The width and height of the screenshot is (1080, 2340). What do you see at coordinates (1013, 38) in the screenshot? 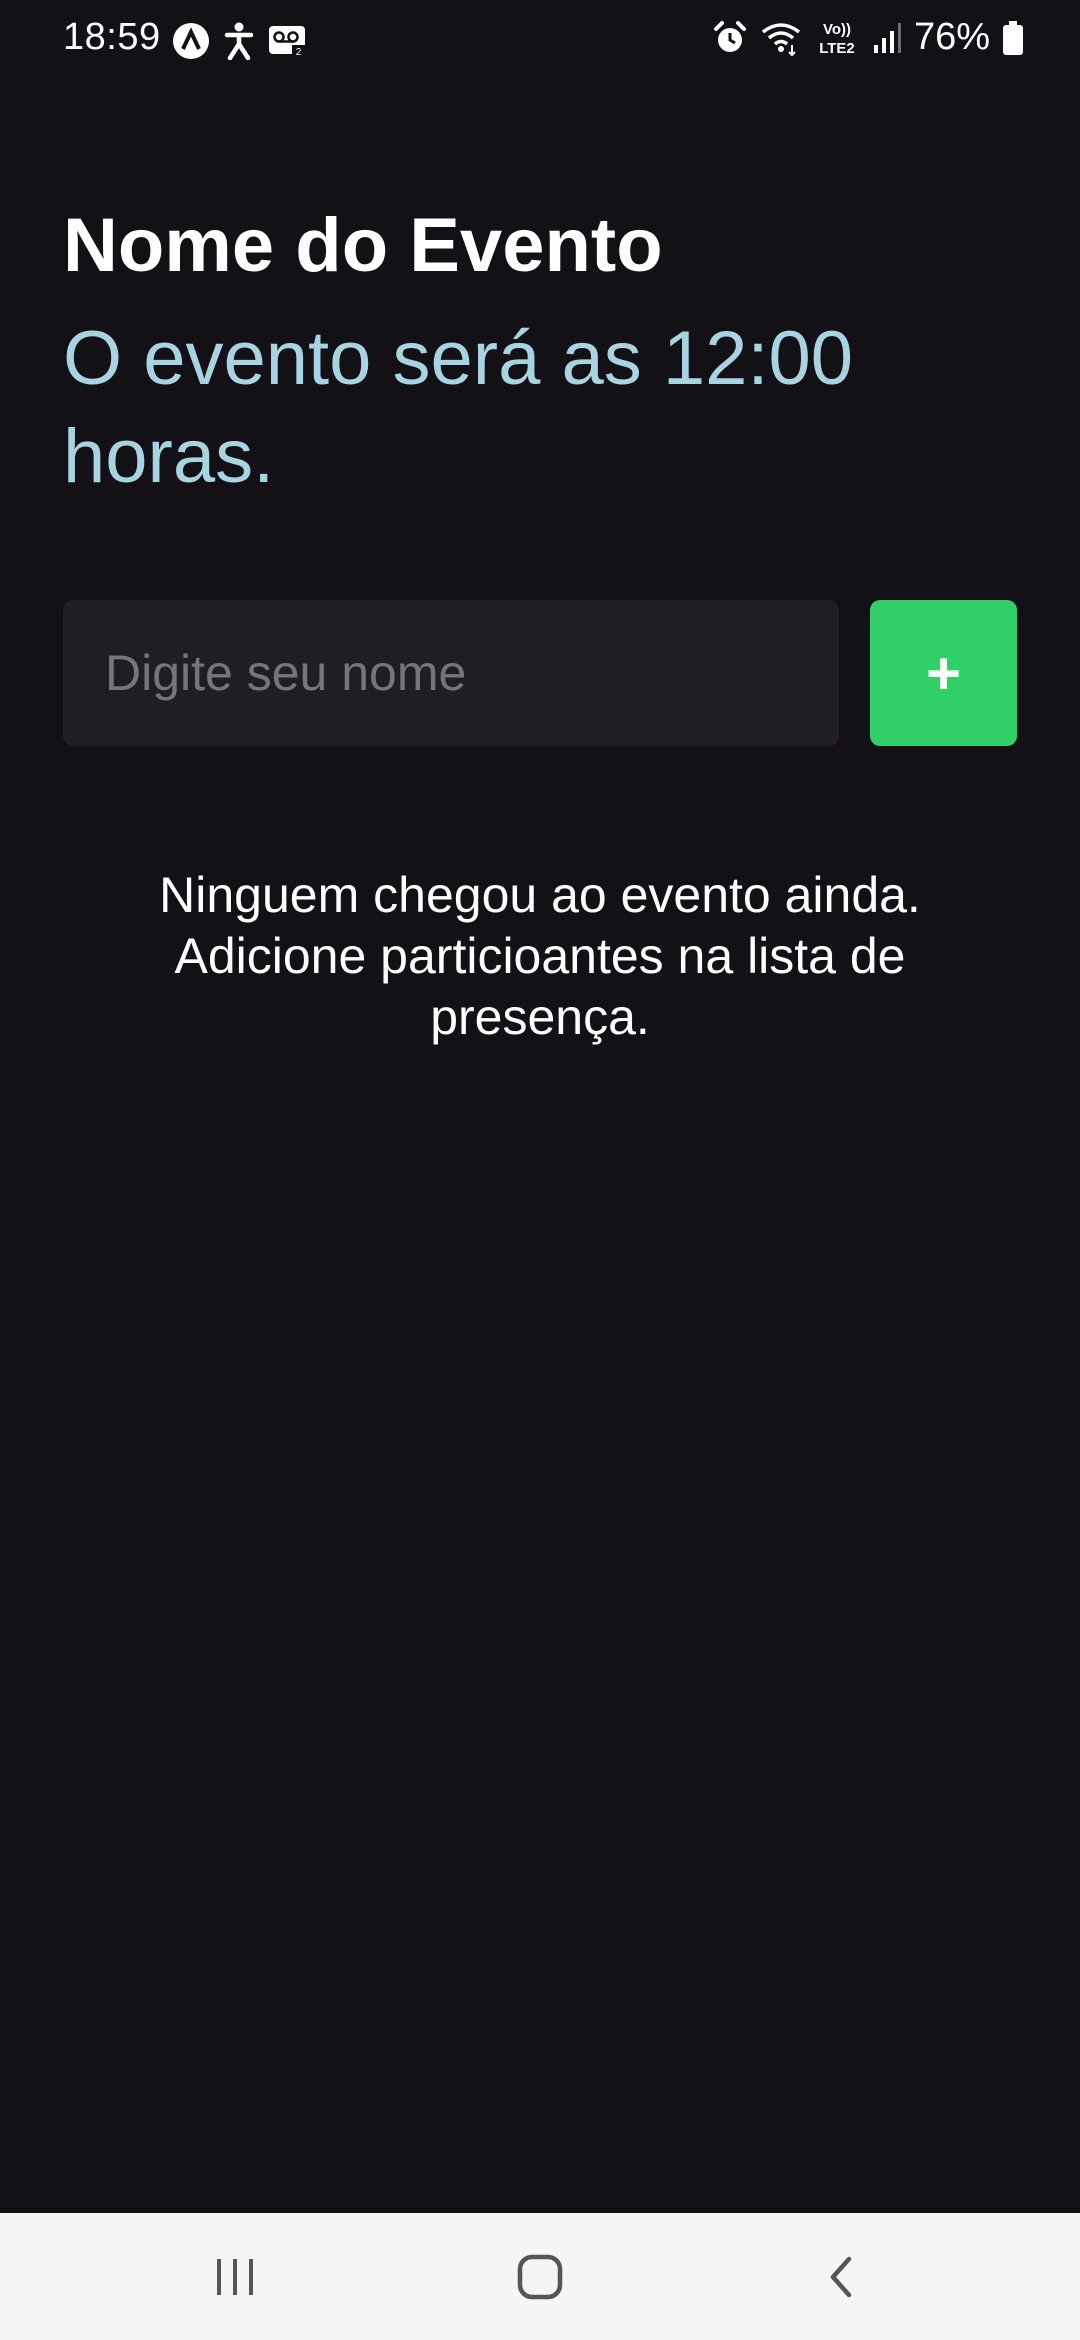
I see `battery-icon` at bounding box center [1013, 38].